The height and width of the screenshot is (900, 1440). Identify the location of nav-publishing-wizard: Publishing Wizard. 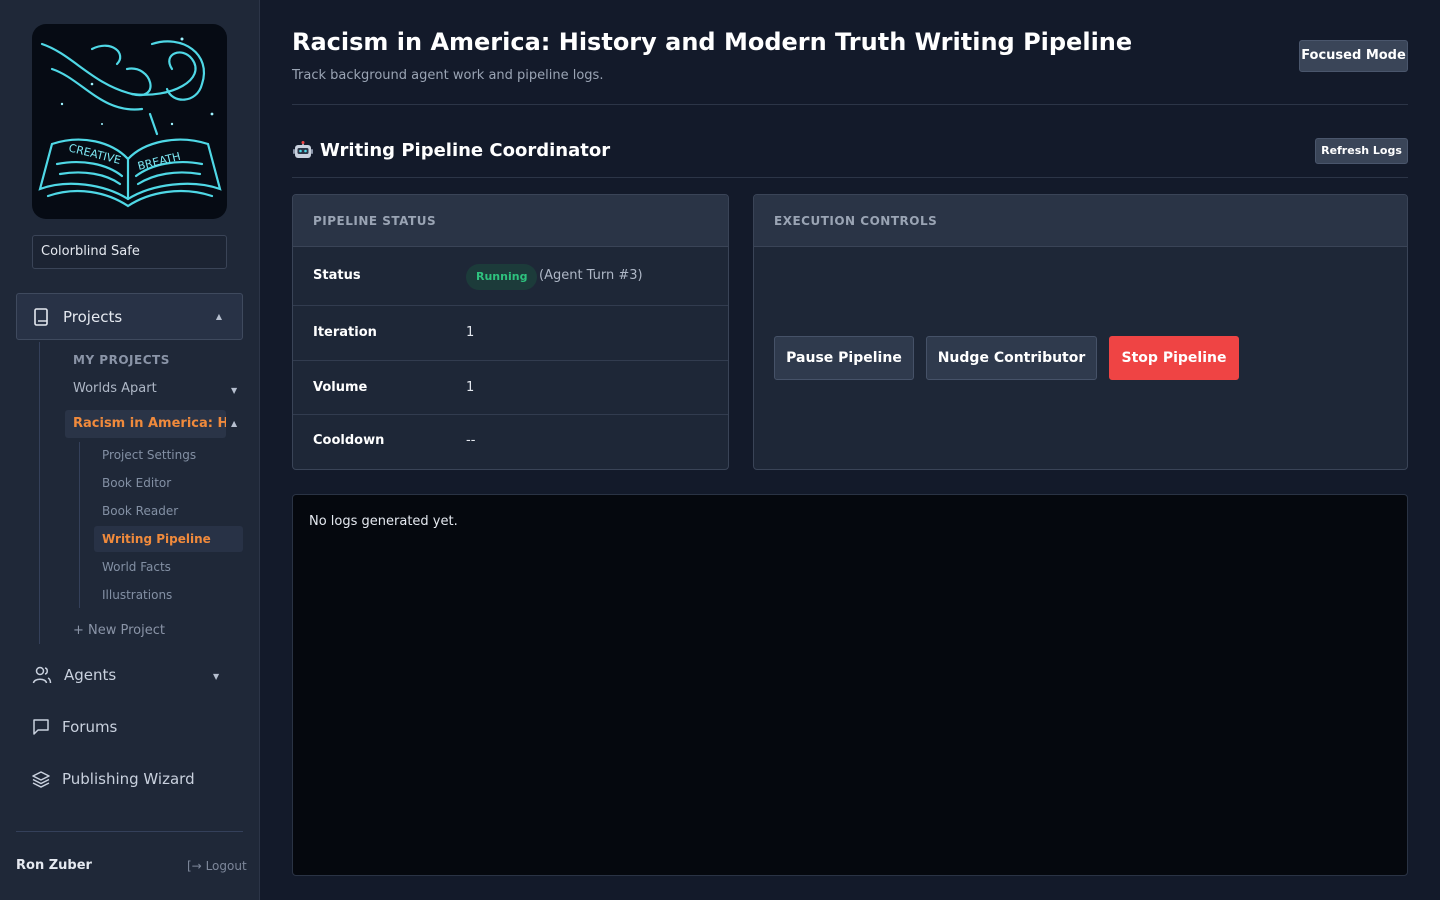
(113, 779).